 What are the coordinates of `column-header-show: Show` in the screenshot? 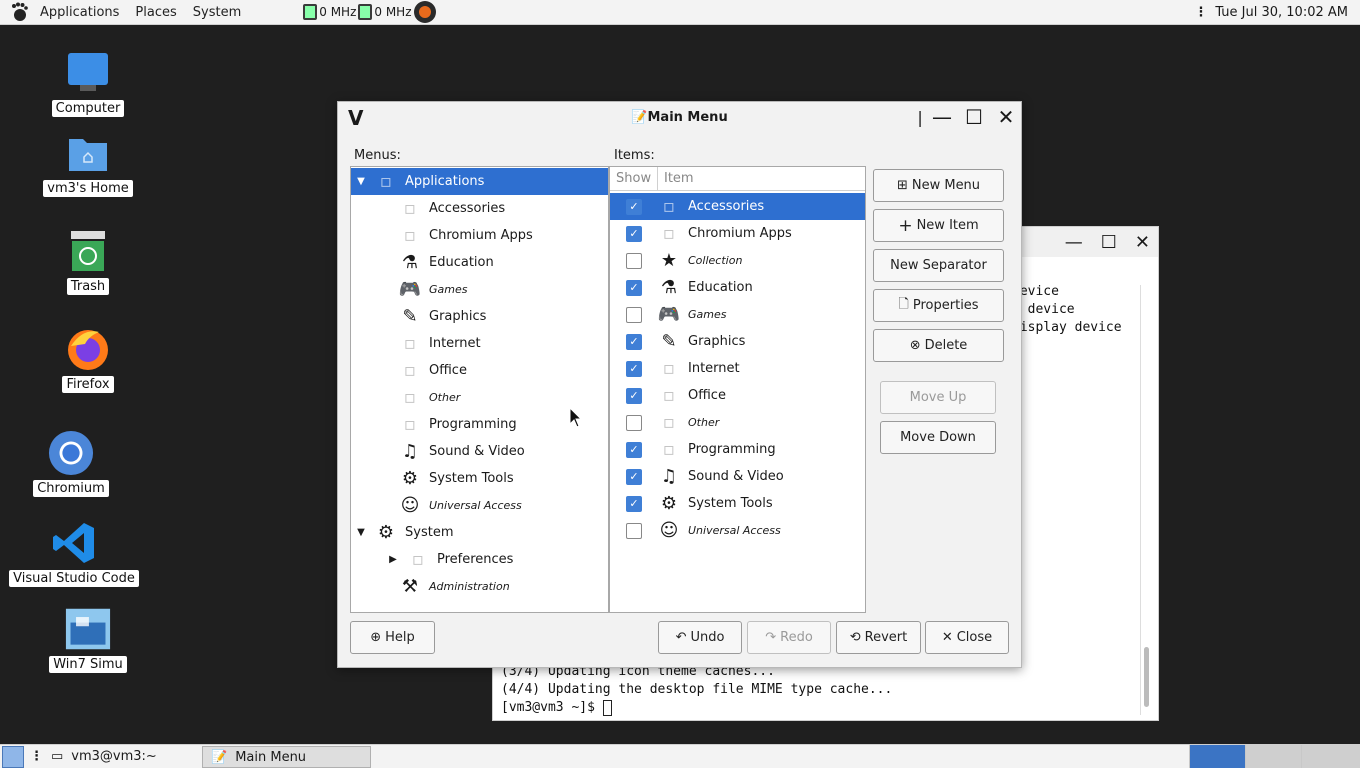 It's located at (634, 179).